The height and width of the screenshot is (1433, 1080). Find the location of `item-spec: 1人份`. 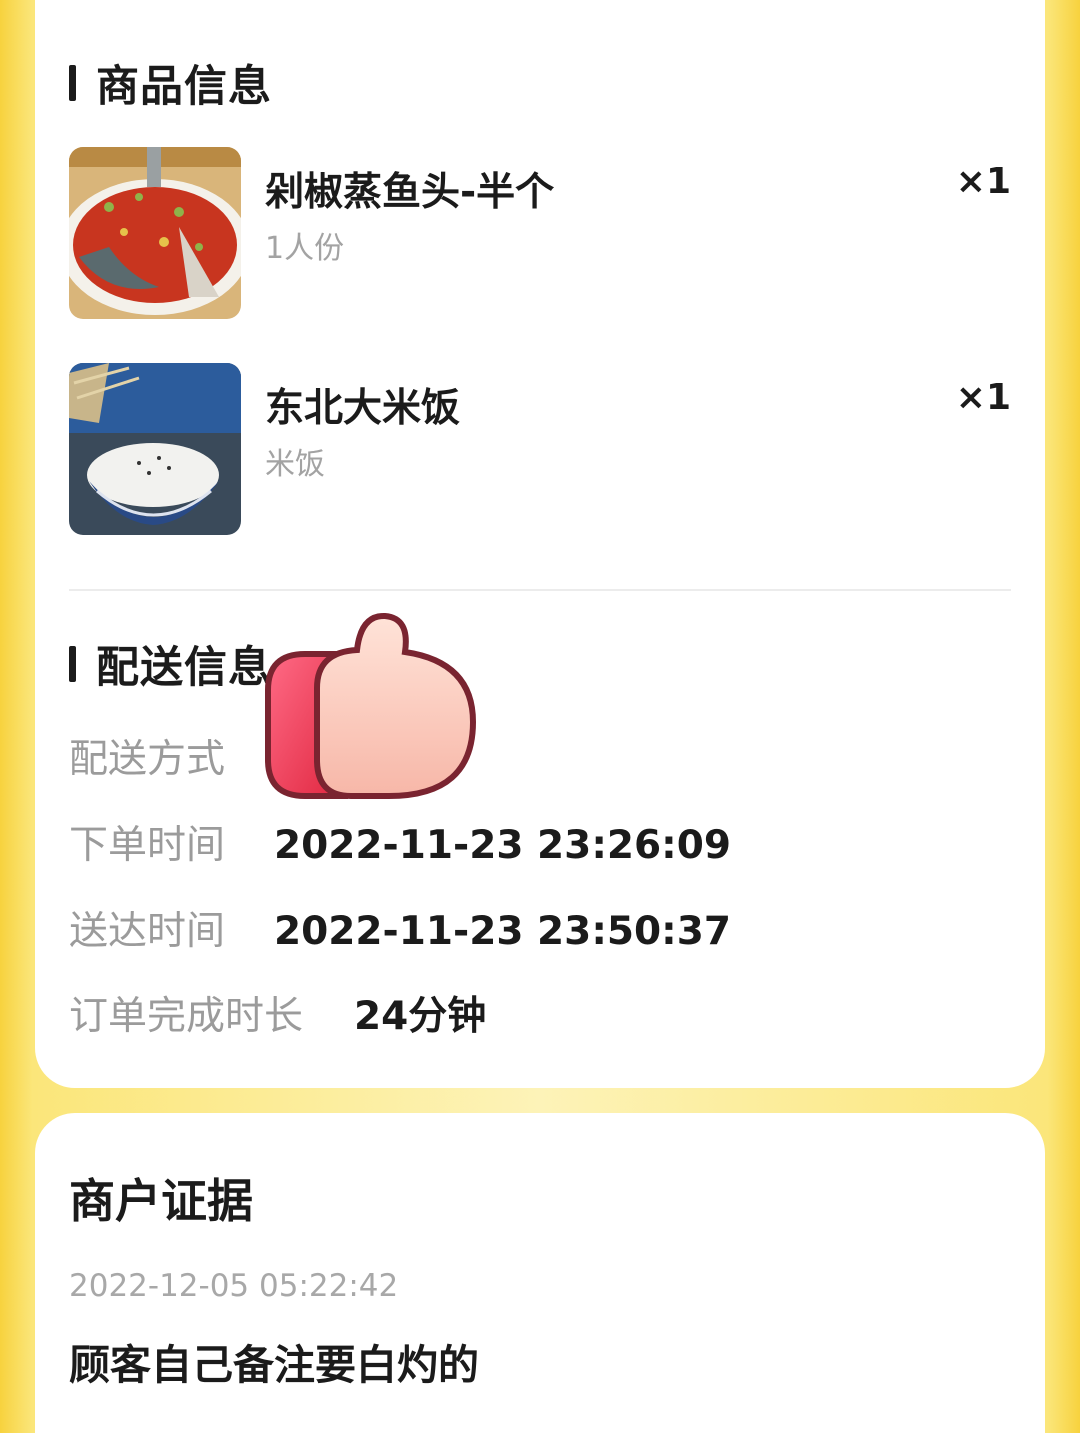

item-spec: 1人份 is located at coordinates (305, 248).